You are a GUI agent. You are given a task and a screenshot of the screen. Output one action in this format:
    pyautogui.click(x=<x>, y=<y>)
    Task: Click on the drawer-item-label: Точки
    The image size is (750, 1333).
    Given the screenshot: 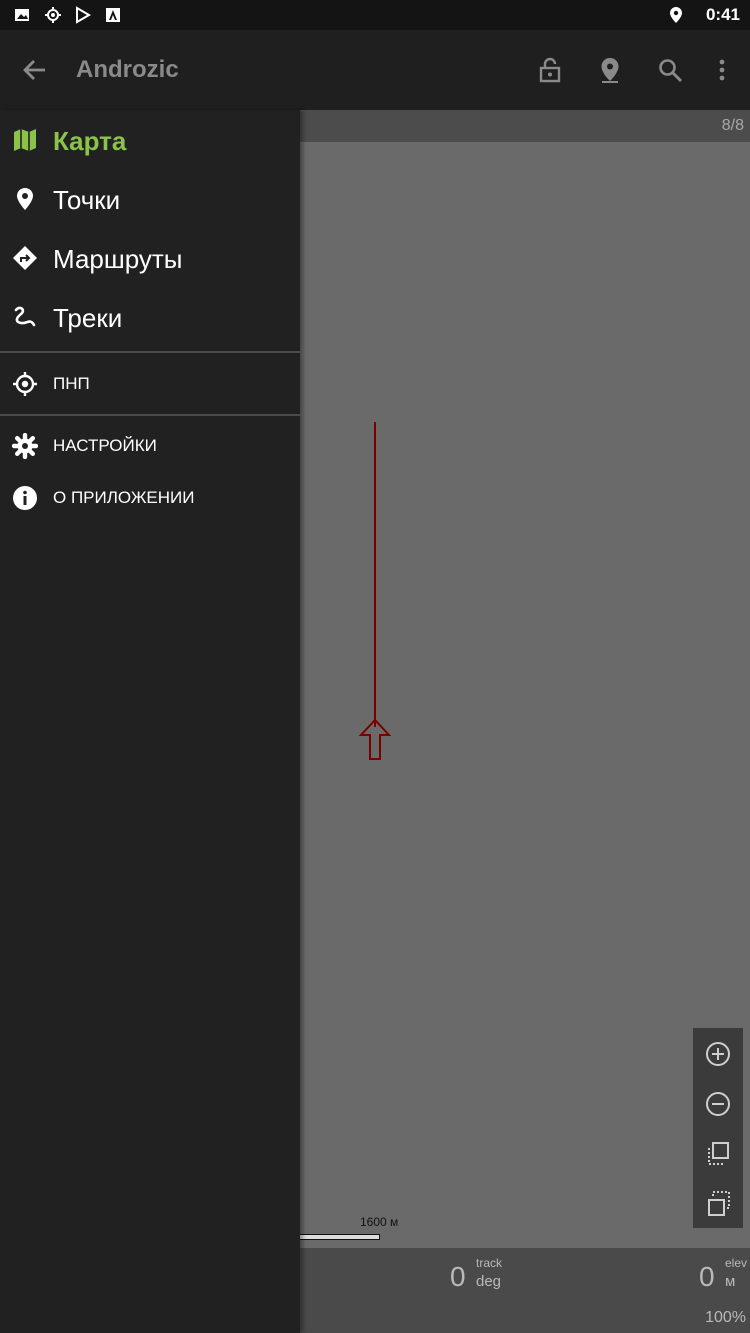 What is the action you would take?
    pyautogui.click(x=87, y=200)
    